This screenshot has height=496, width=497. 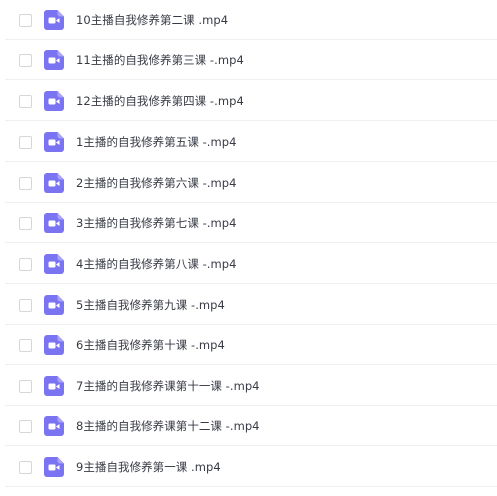 What do you see at coordinates (248, 60) in the screenshot?
I see `file-row: 11主播的自我修养第三课 -.mp4` at bounding box center [248, 60].